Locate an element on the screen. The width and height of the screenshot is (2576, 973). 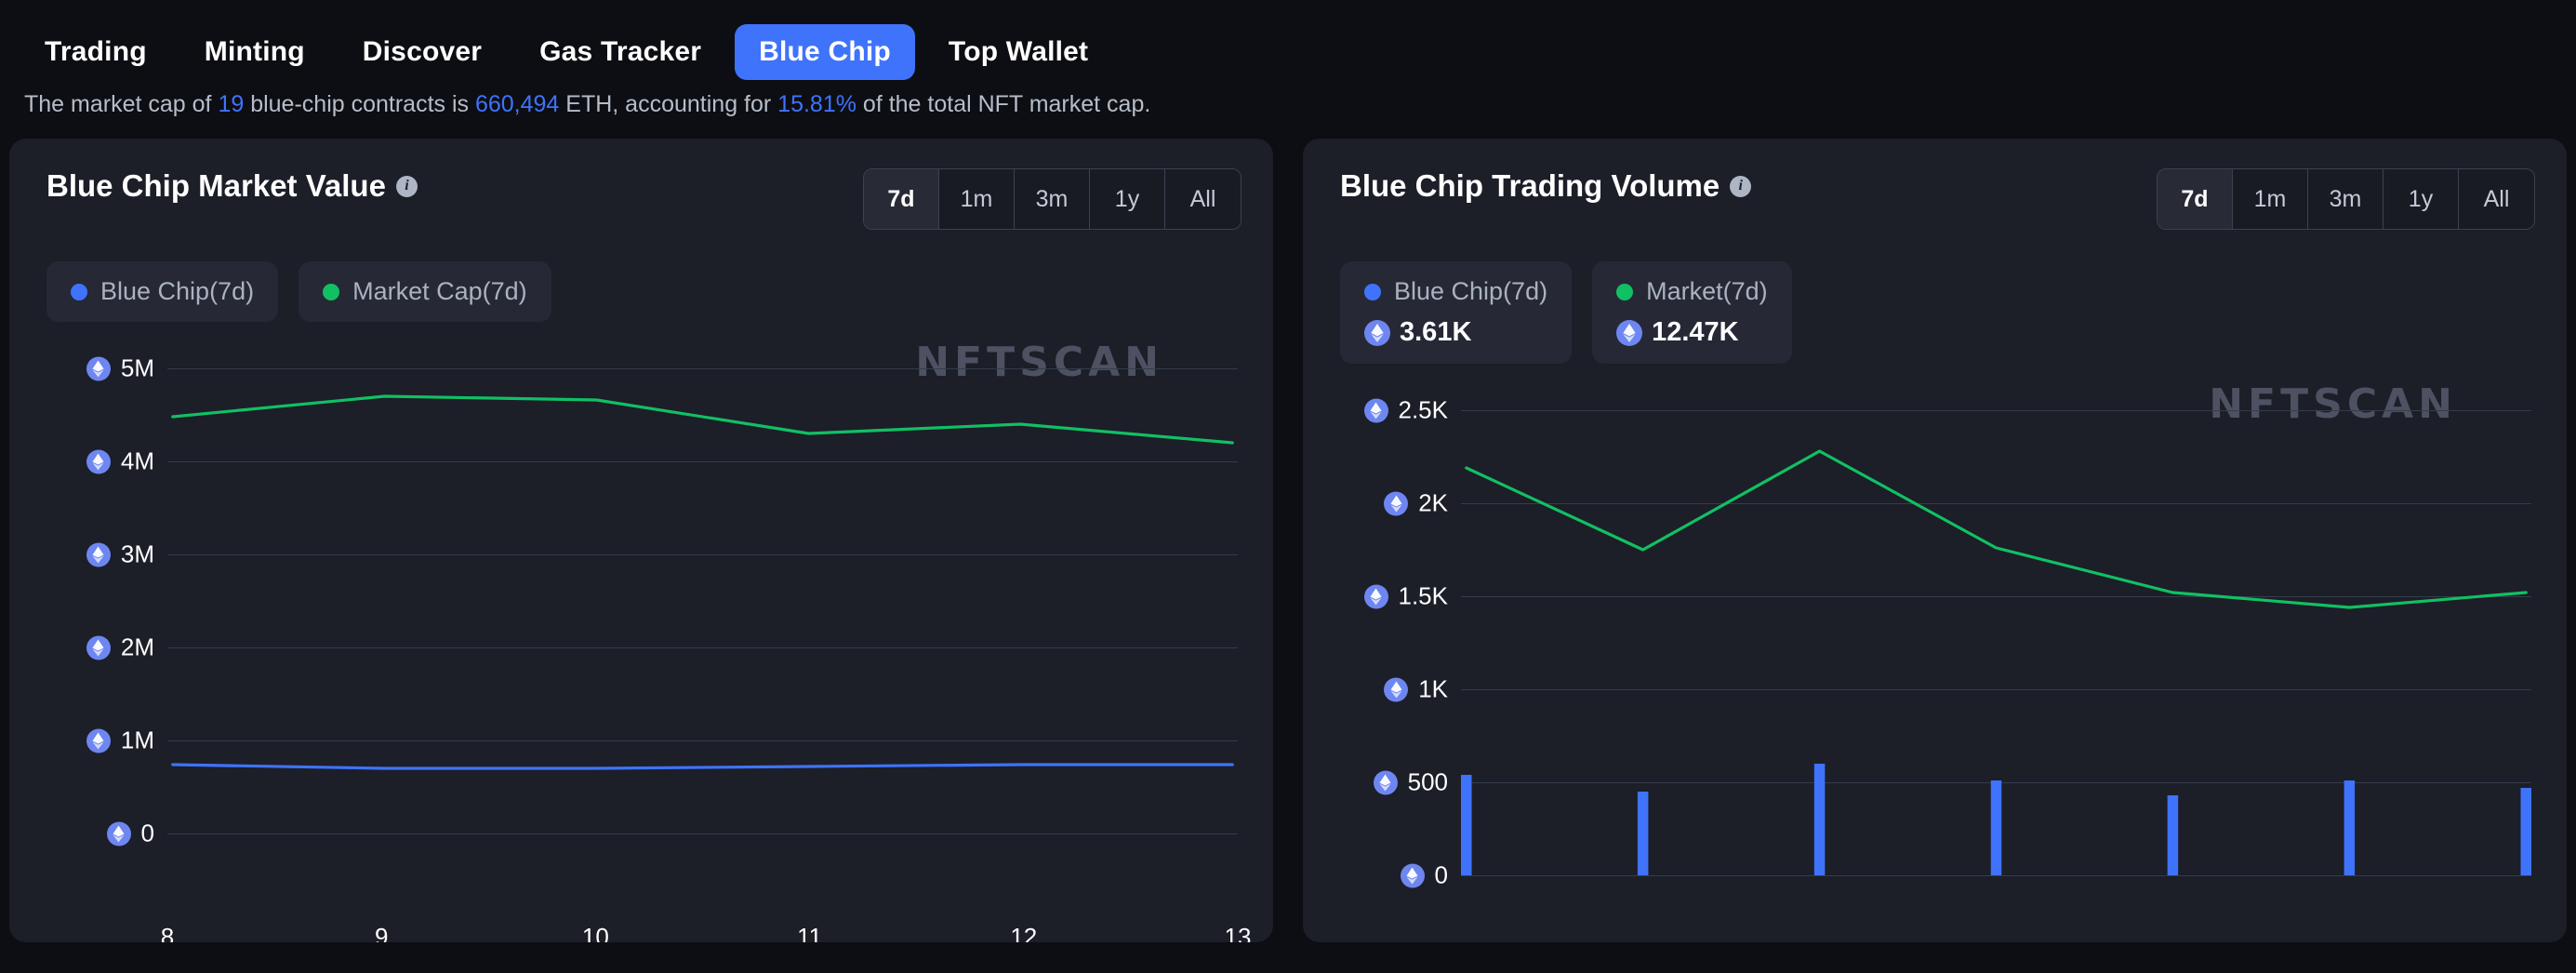
x-axis-tick-label: 10 is located at coordinates (595, 932).